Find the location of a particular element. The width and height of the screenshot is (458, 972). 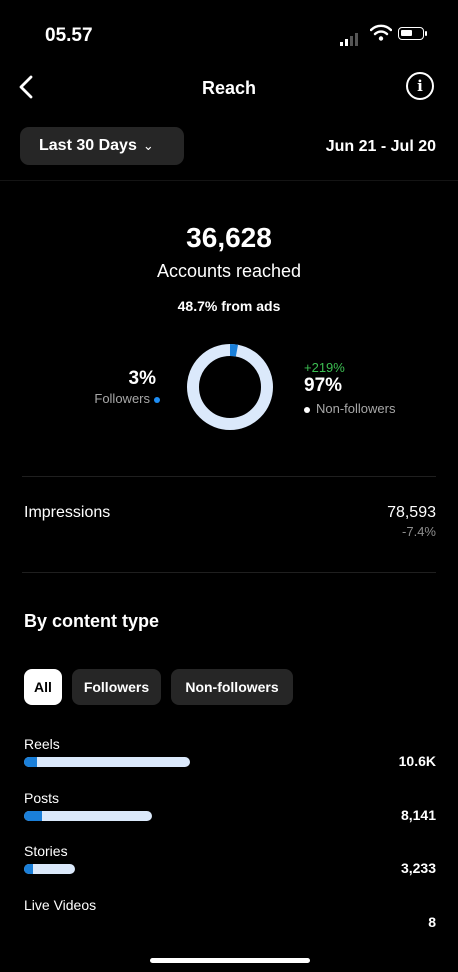

non-followers-percent: 97% is located at coordinates (323, 385).